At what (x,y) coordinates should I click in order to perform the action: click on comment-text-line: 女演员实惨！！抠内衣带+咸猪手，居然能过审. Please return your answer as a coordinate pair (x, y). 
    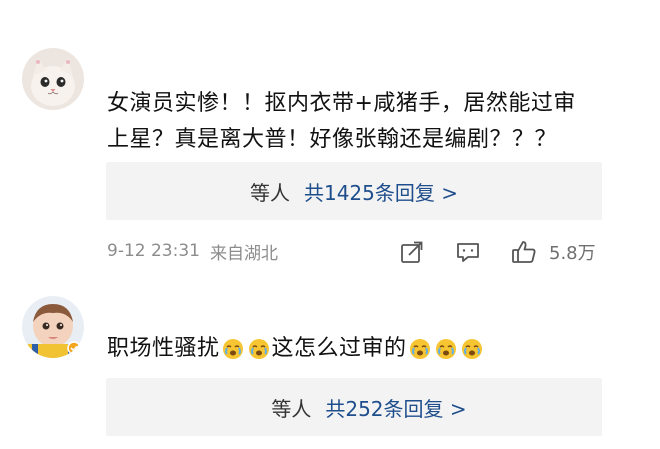
    Looking at the image, I should click on (341, 103).